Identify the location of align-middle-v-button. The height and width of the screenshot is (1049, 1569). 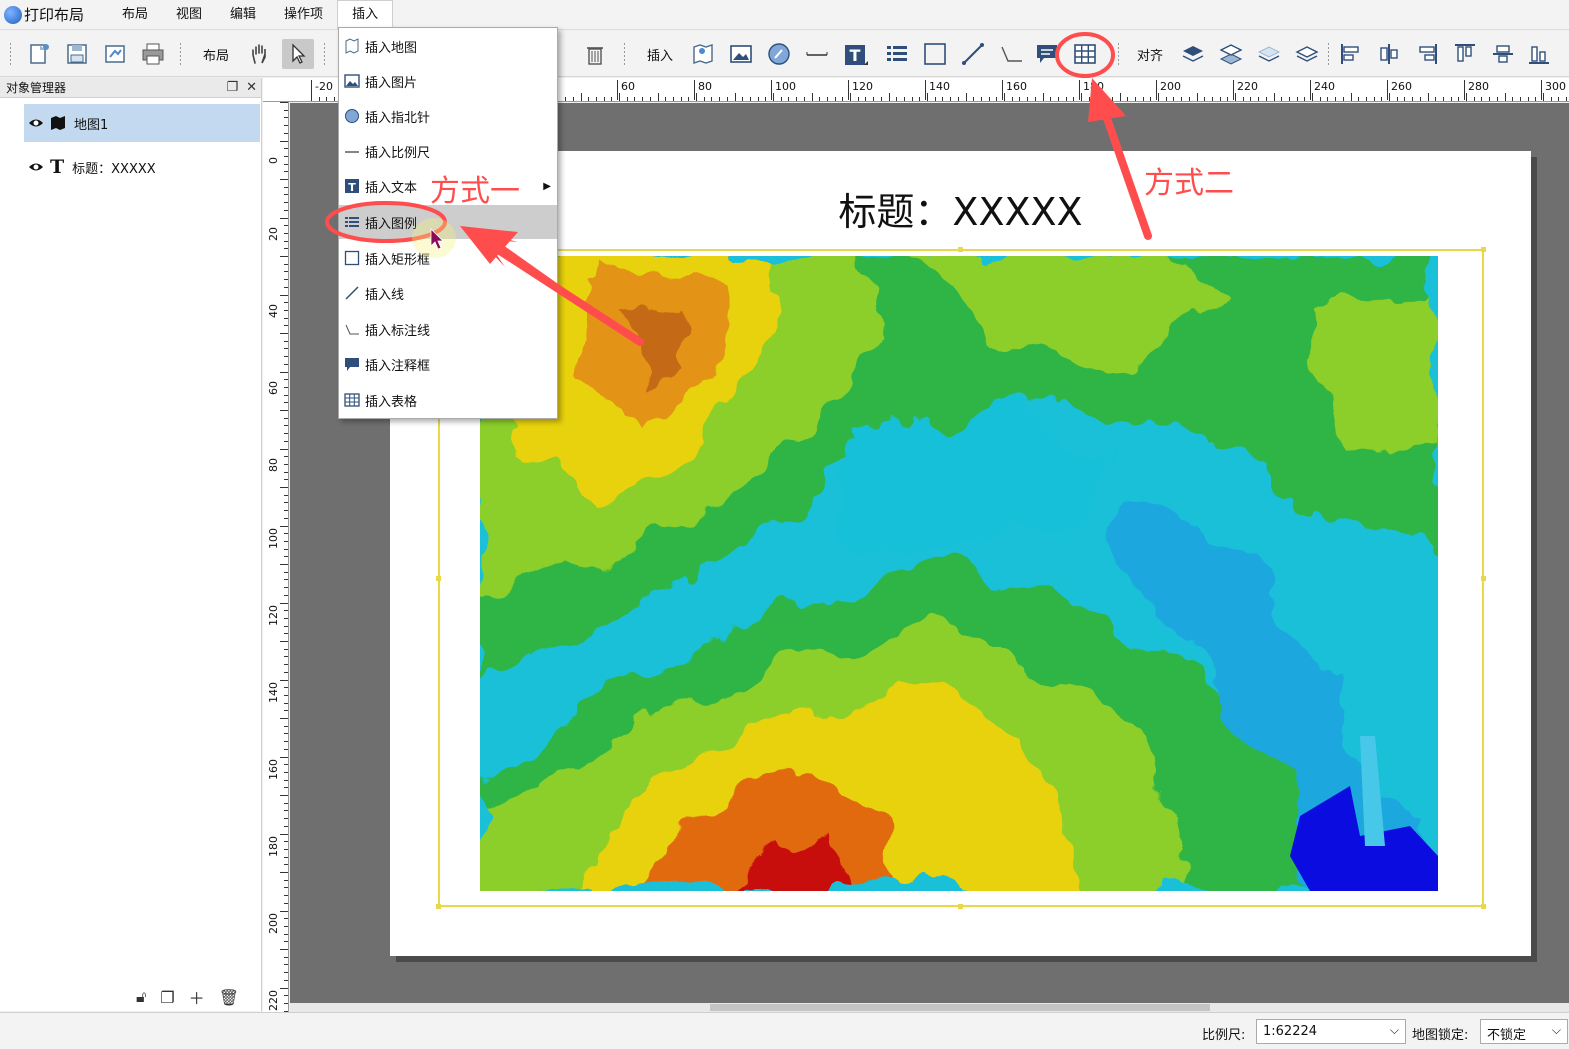
(1503, 54).